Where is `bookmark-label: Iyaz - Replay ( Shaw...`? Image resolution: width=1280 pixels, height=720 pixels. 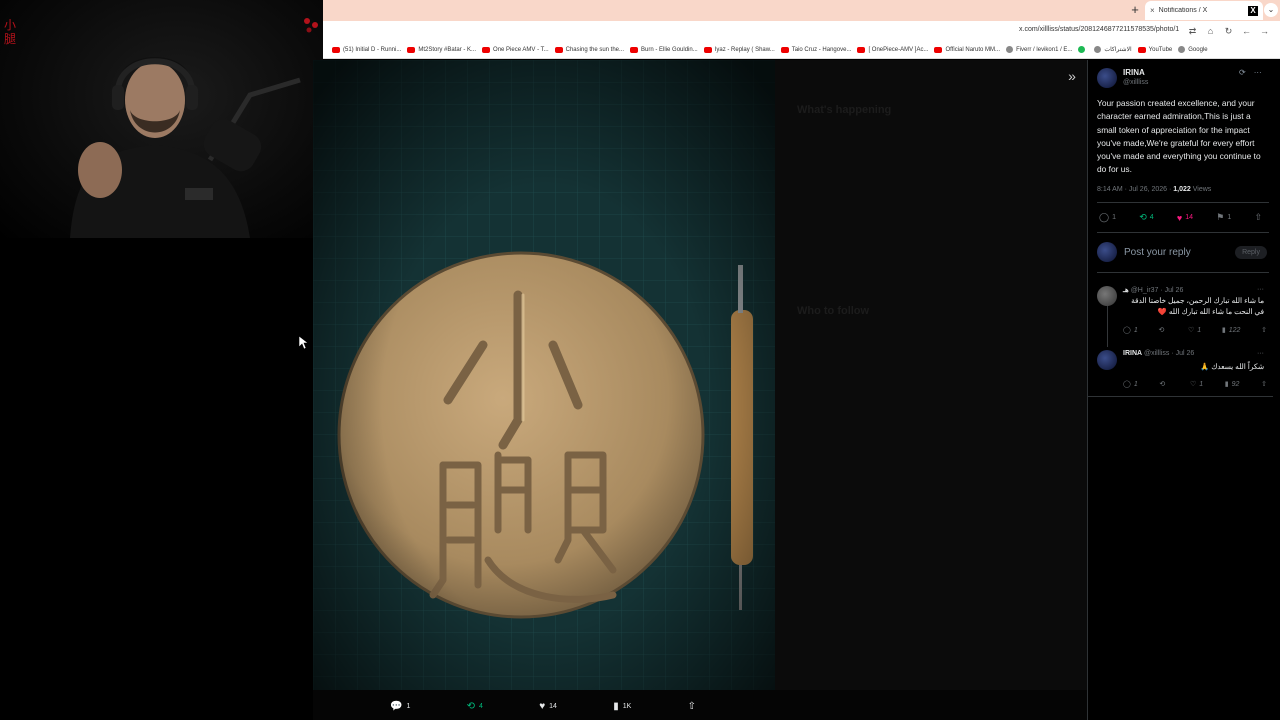
bookmark-label: Iyaz - Replay ( Shaw... is located at coordinates (744, 49).